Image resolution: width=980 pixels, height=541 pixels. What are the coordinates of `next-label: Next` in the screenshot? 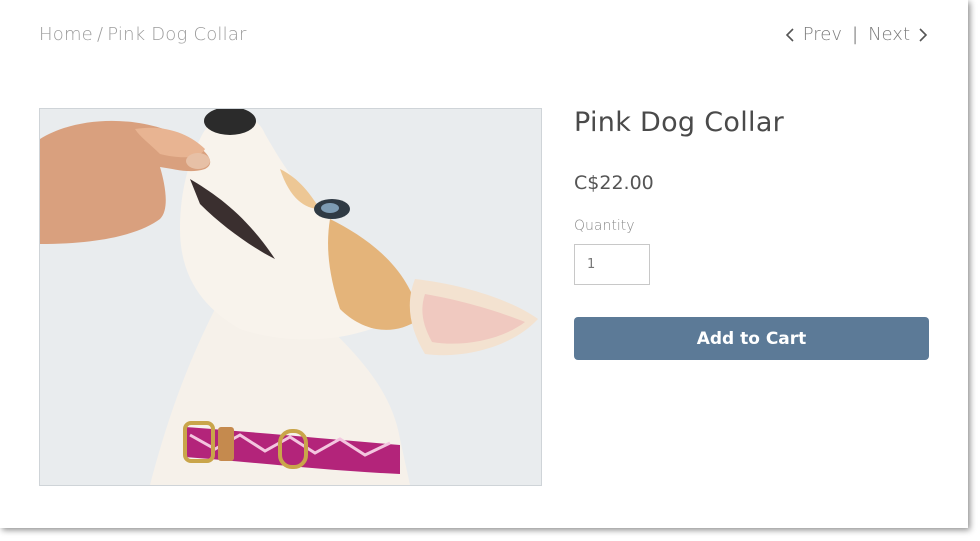 It's located at (889, 34).